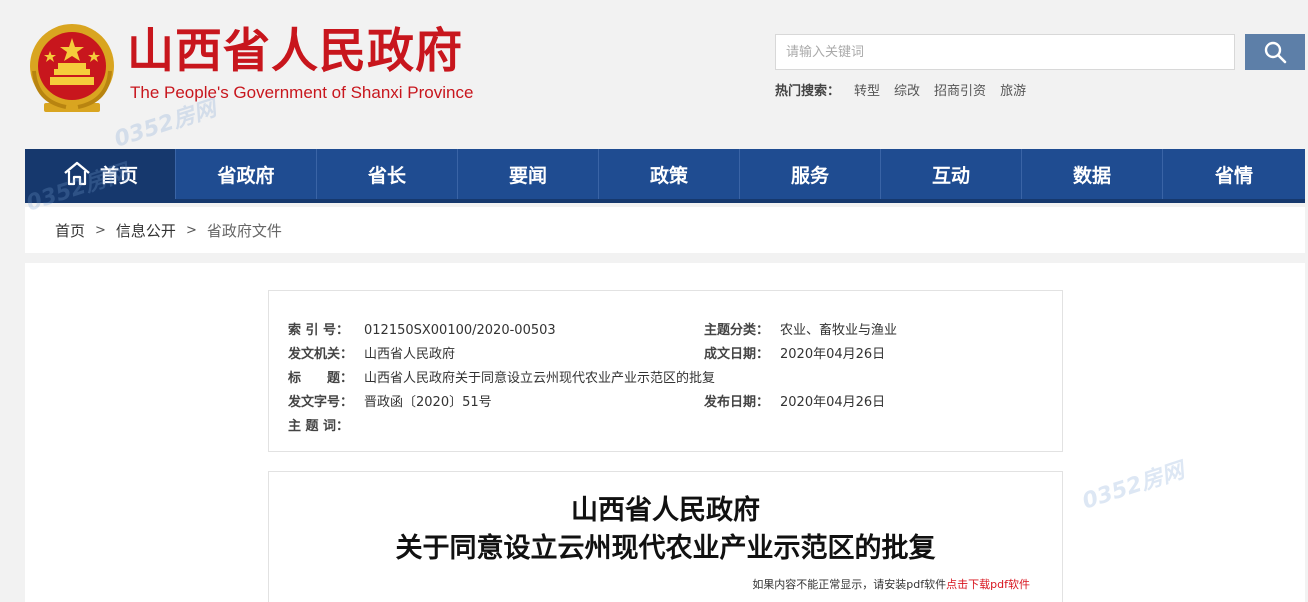  Describe the element at coordinates (70, 230) in the screenshot. I see `breadcrumb-item-home: 首页` at that location.